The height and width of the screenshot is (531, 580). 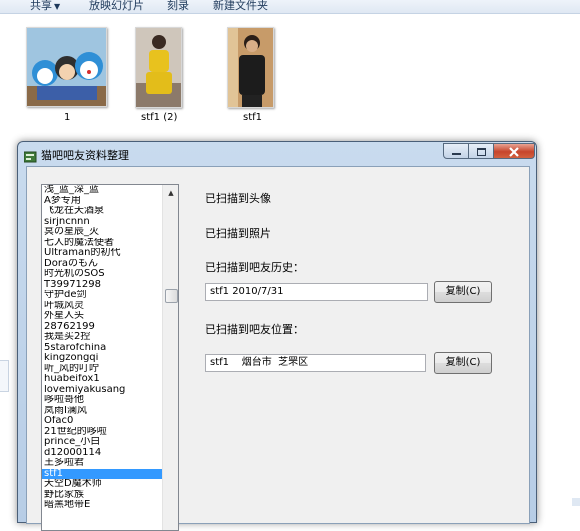 What do you see at coordinates (170, 193) in the screenshot?
I see `scroll-up-arrow-icon: ▲` at bounding box center [170, 193].